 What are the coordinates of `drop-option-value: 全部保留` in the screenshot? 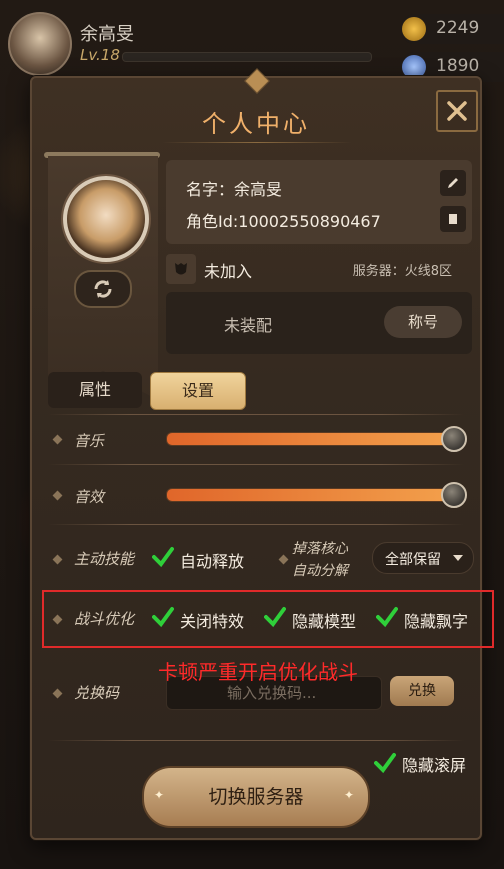 It's located at (413, 560).